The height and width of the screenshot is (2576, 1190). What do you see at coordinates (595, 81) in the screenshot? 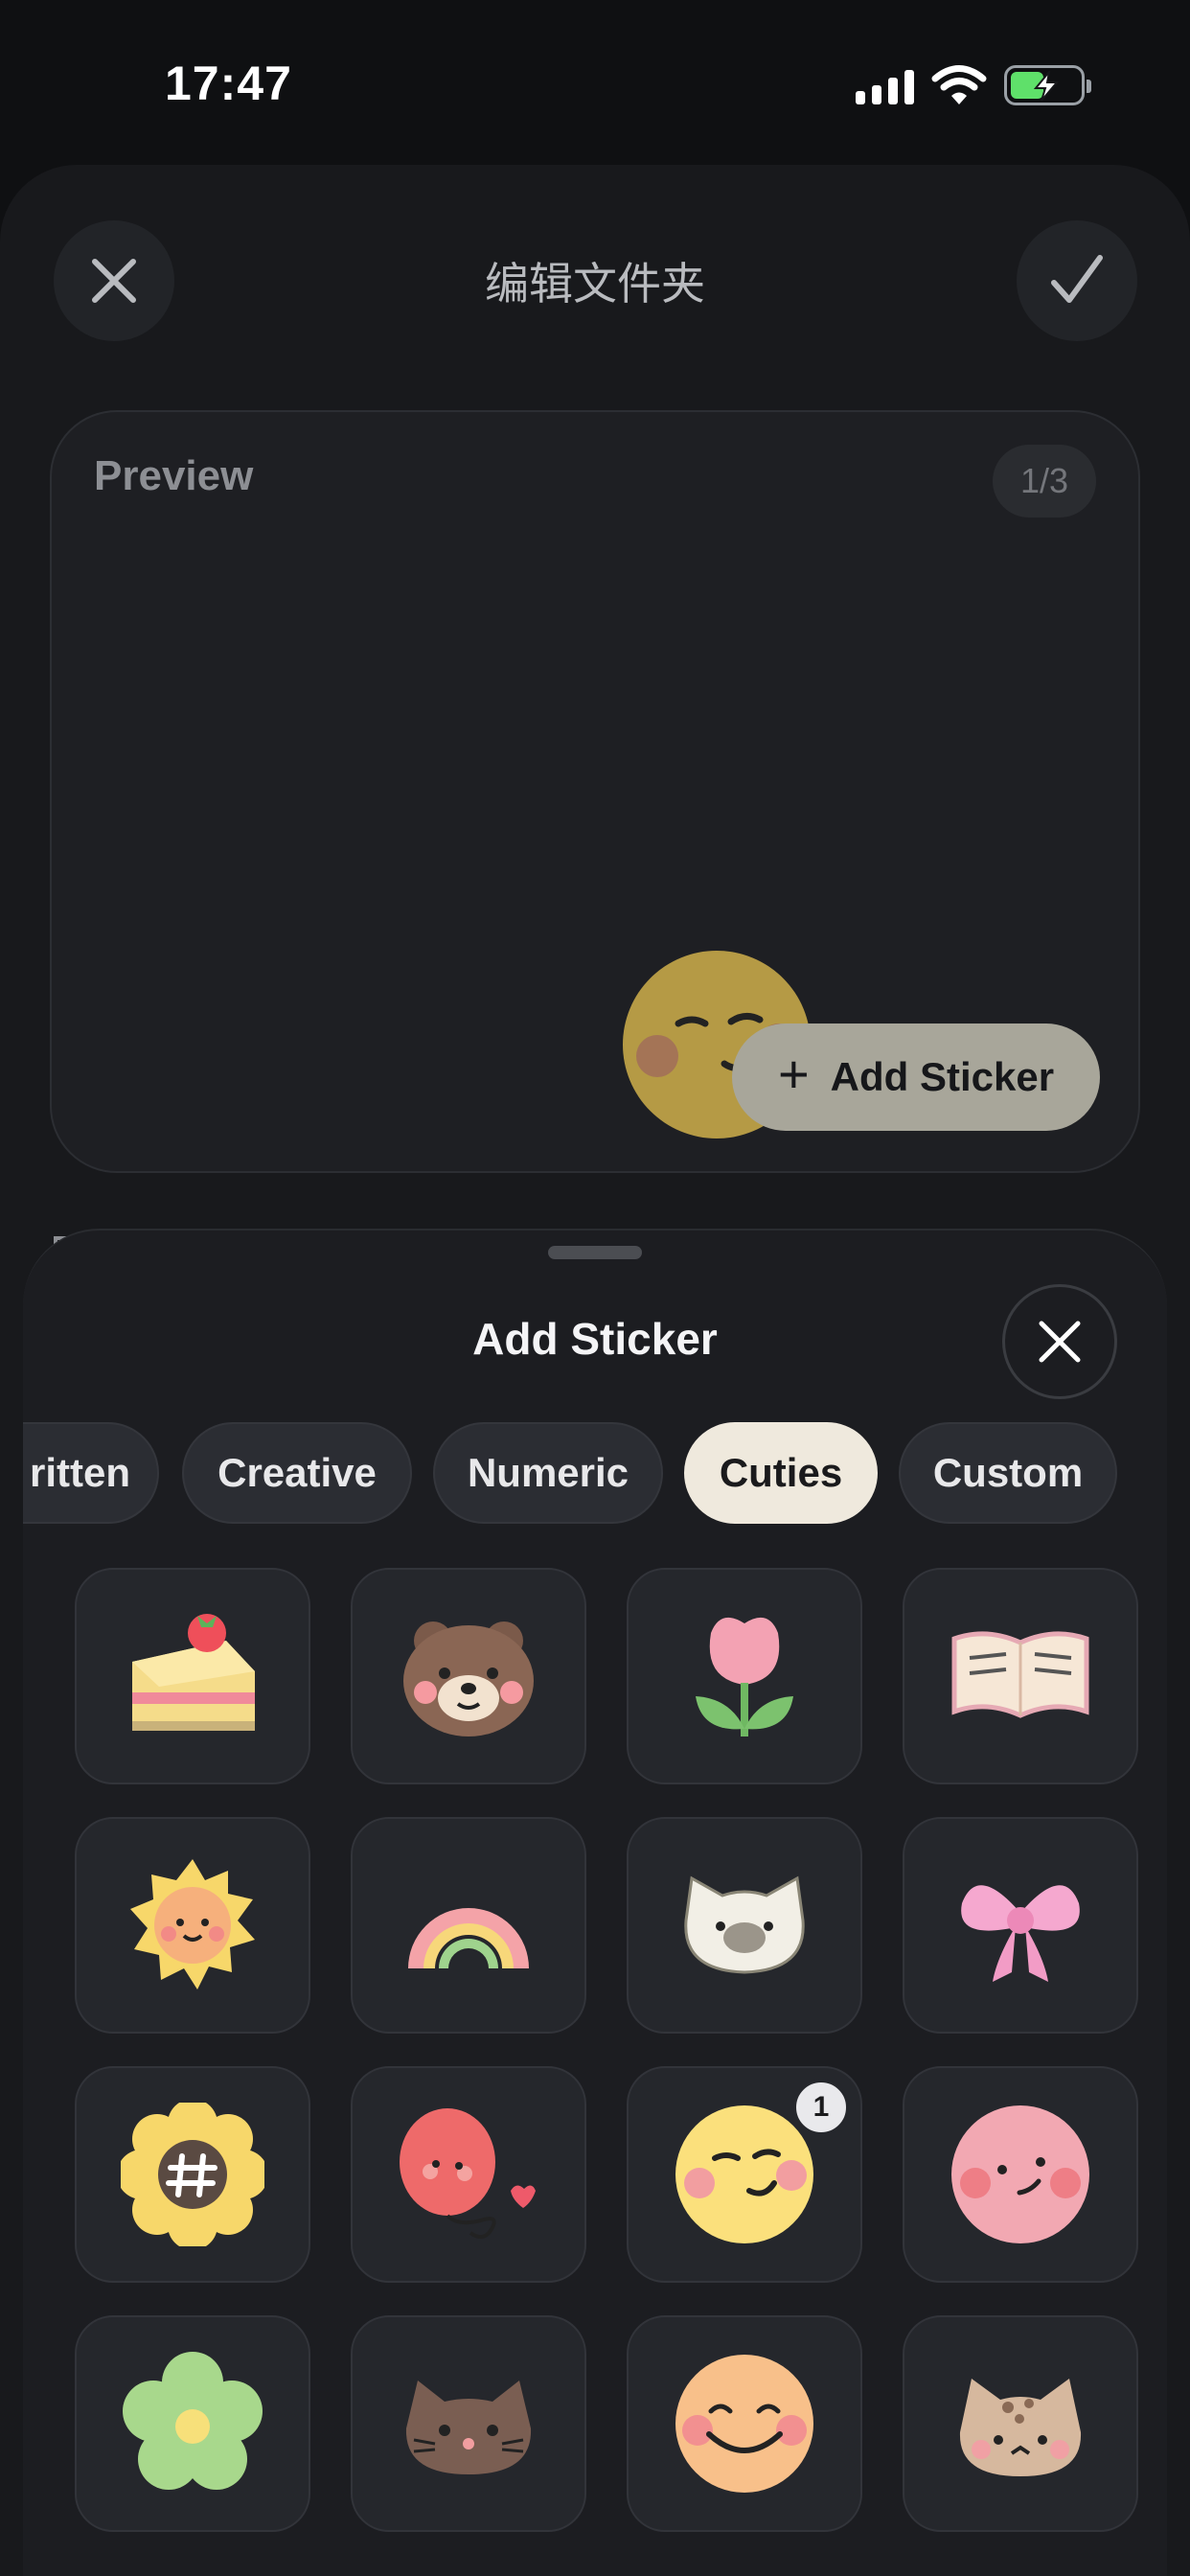
I see `status-bar: 17:47` at bounding box center [595, 81].